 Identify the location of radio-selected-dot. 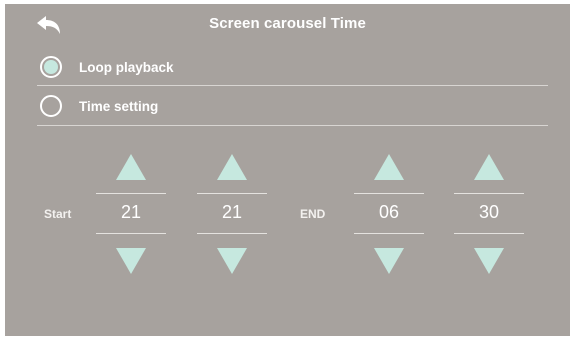
(51, 67).